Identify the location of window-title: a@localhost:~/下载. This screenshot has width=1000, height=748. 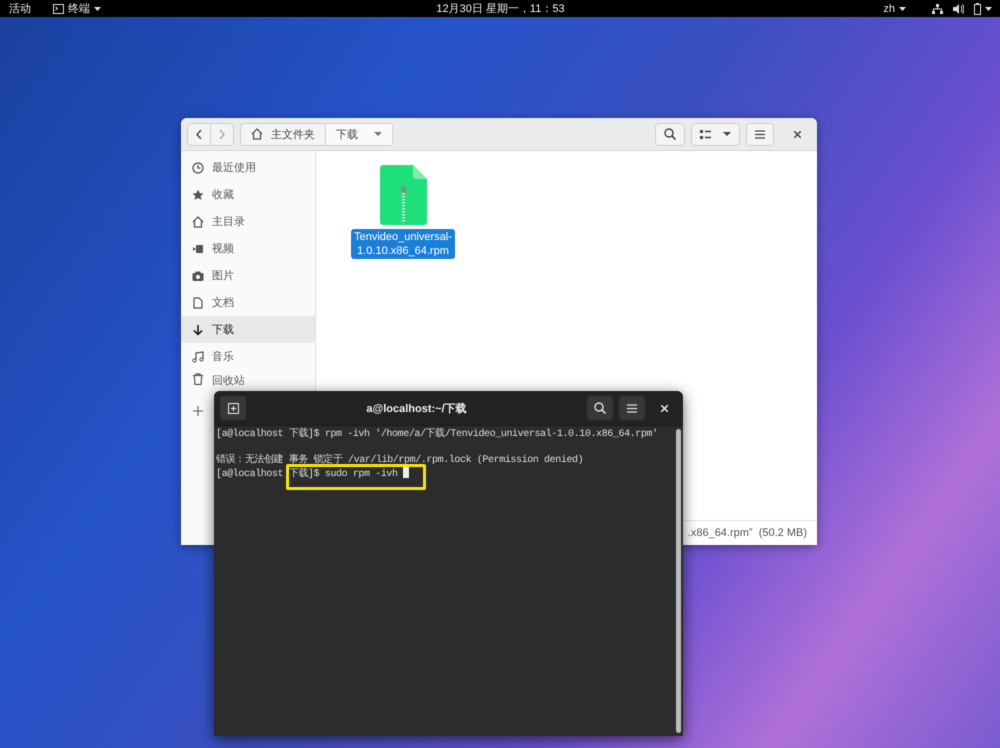
(416, 409).